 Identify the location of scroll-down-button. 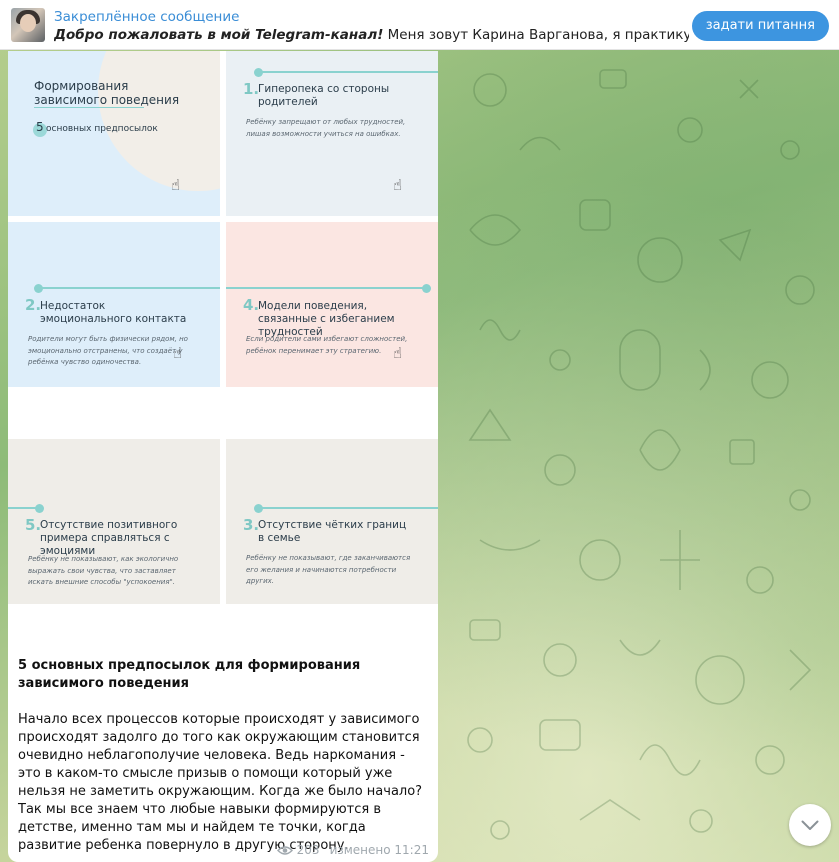
(810, 825).